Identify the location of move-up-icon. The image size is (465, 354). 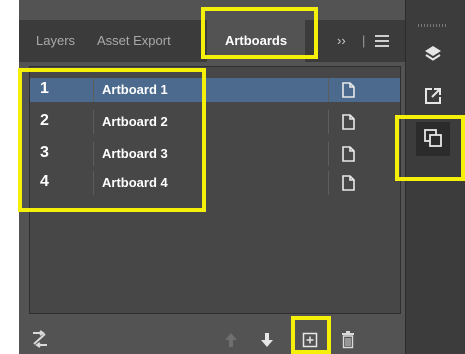
(231, 340).